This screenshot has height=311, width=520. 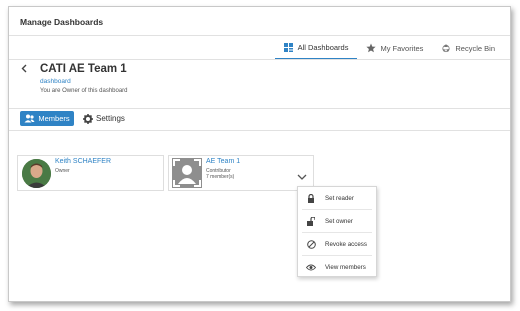 What do you see at coordinates (311, 267) in the screenshot?
I see `eye-icon` at bounding box center [311, 267].